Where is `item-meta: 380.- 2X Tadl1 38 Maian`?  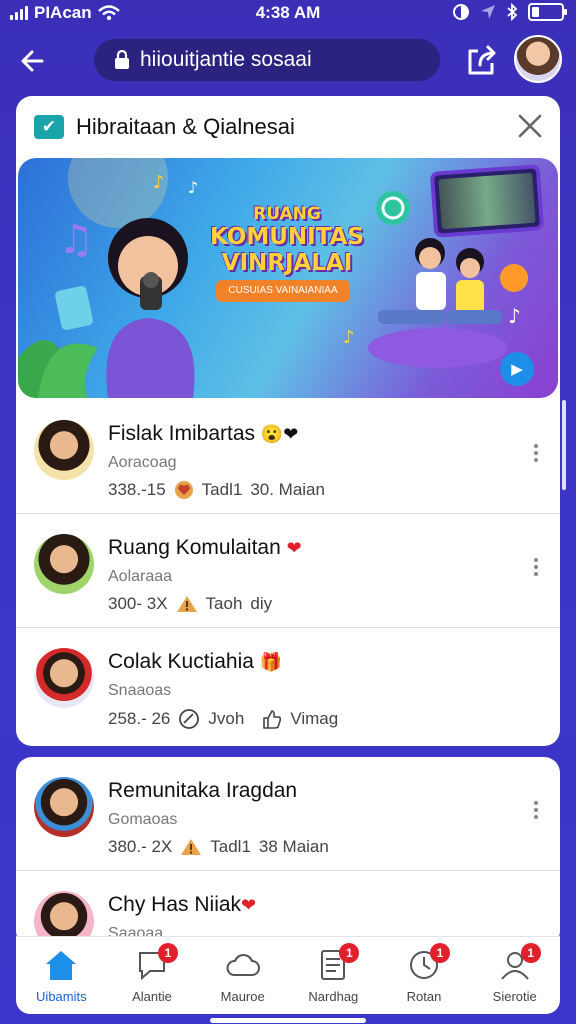
item-meta: 380.- 2X Tadl1 38 Maian is located at coordinates (218, 846).